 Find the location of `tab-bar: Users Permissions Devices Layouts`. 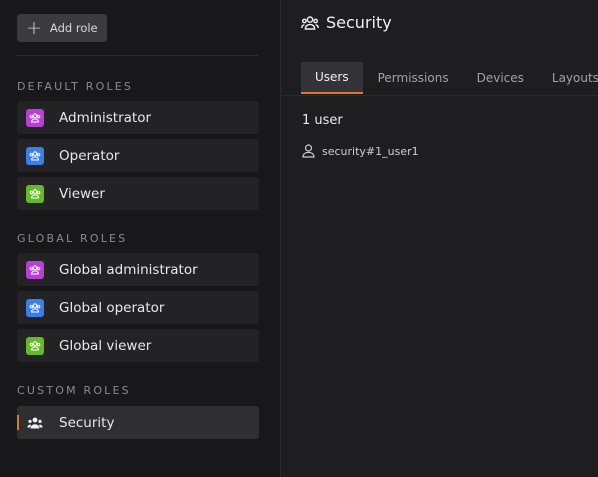

tab-bar: Users Permissions Devices Layouts is located at coordinates (449, 78).